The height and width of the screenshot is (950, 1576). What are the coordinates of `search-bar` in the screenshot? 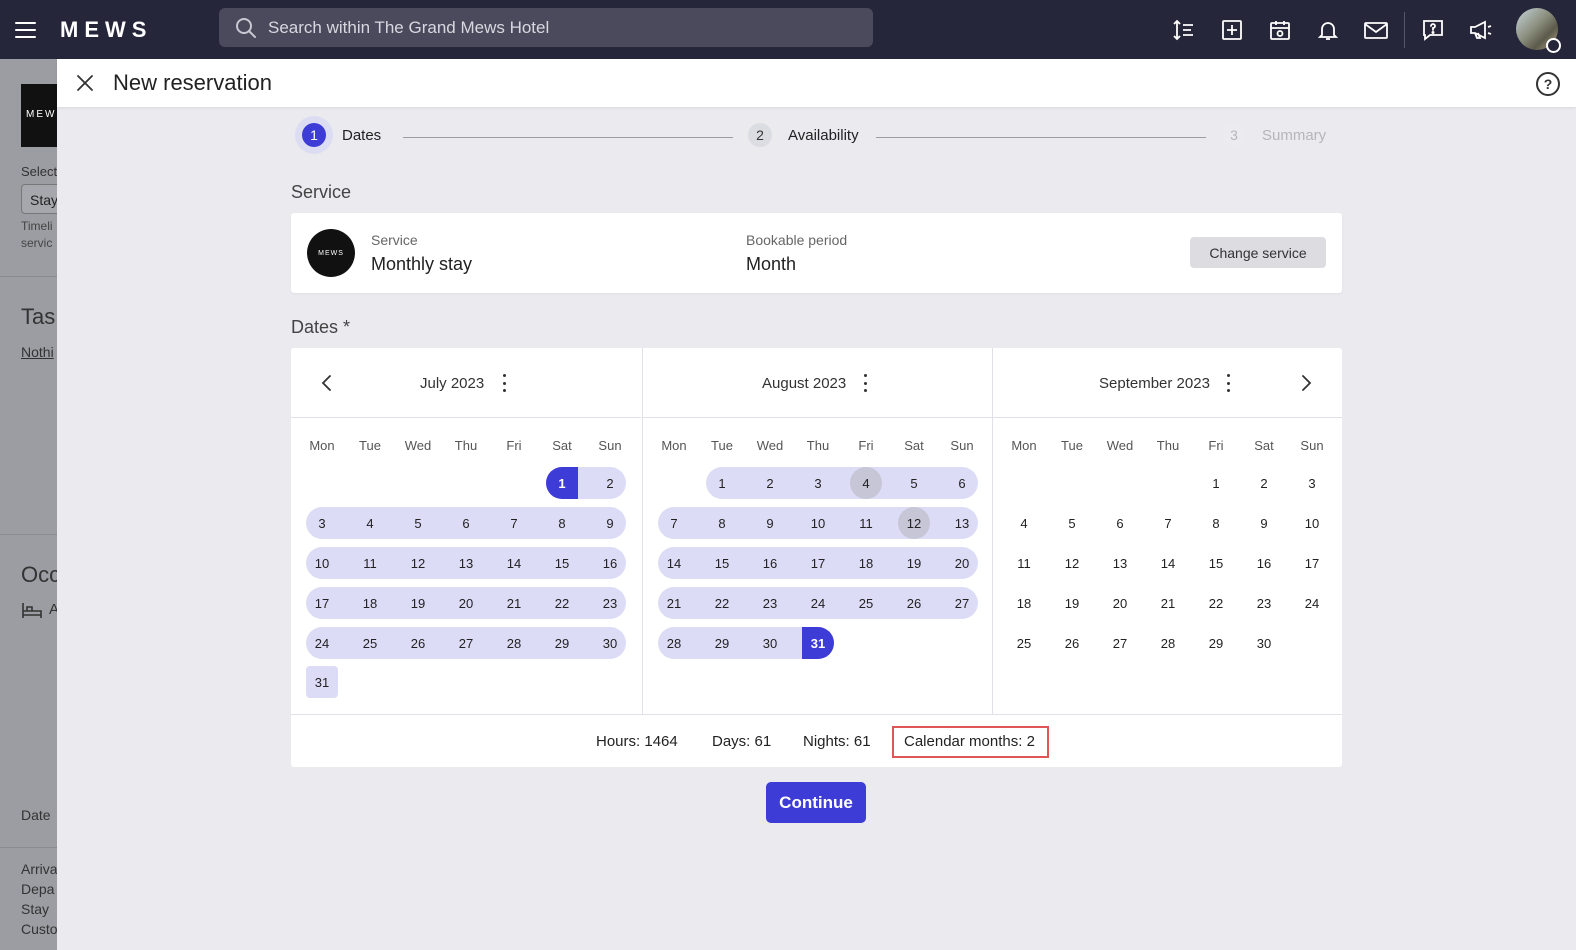 It's located at (546, 27).